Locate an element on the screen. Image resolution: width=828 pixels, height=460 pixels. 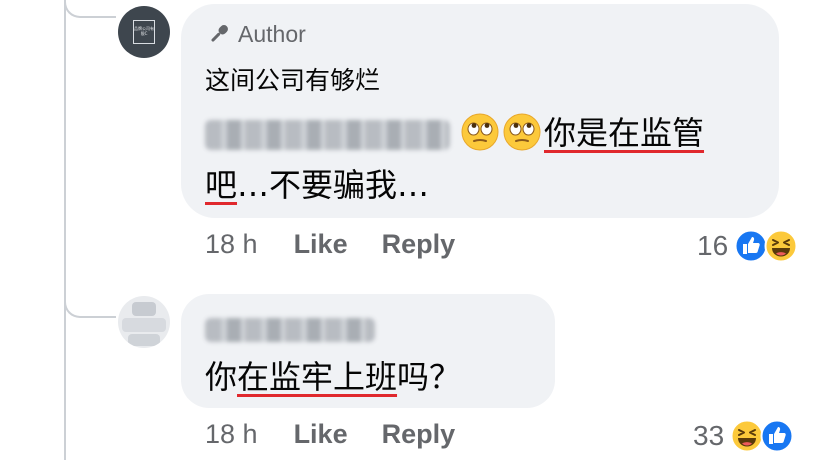
underlined-text: 在监牢上班 is located at coordinates (317, 377).